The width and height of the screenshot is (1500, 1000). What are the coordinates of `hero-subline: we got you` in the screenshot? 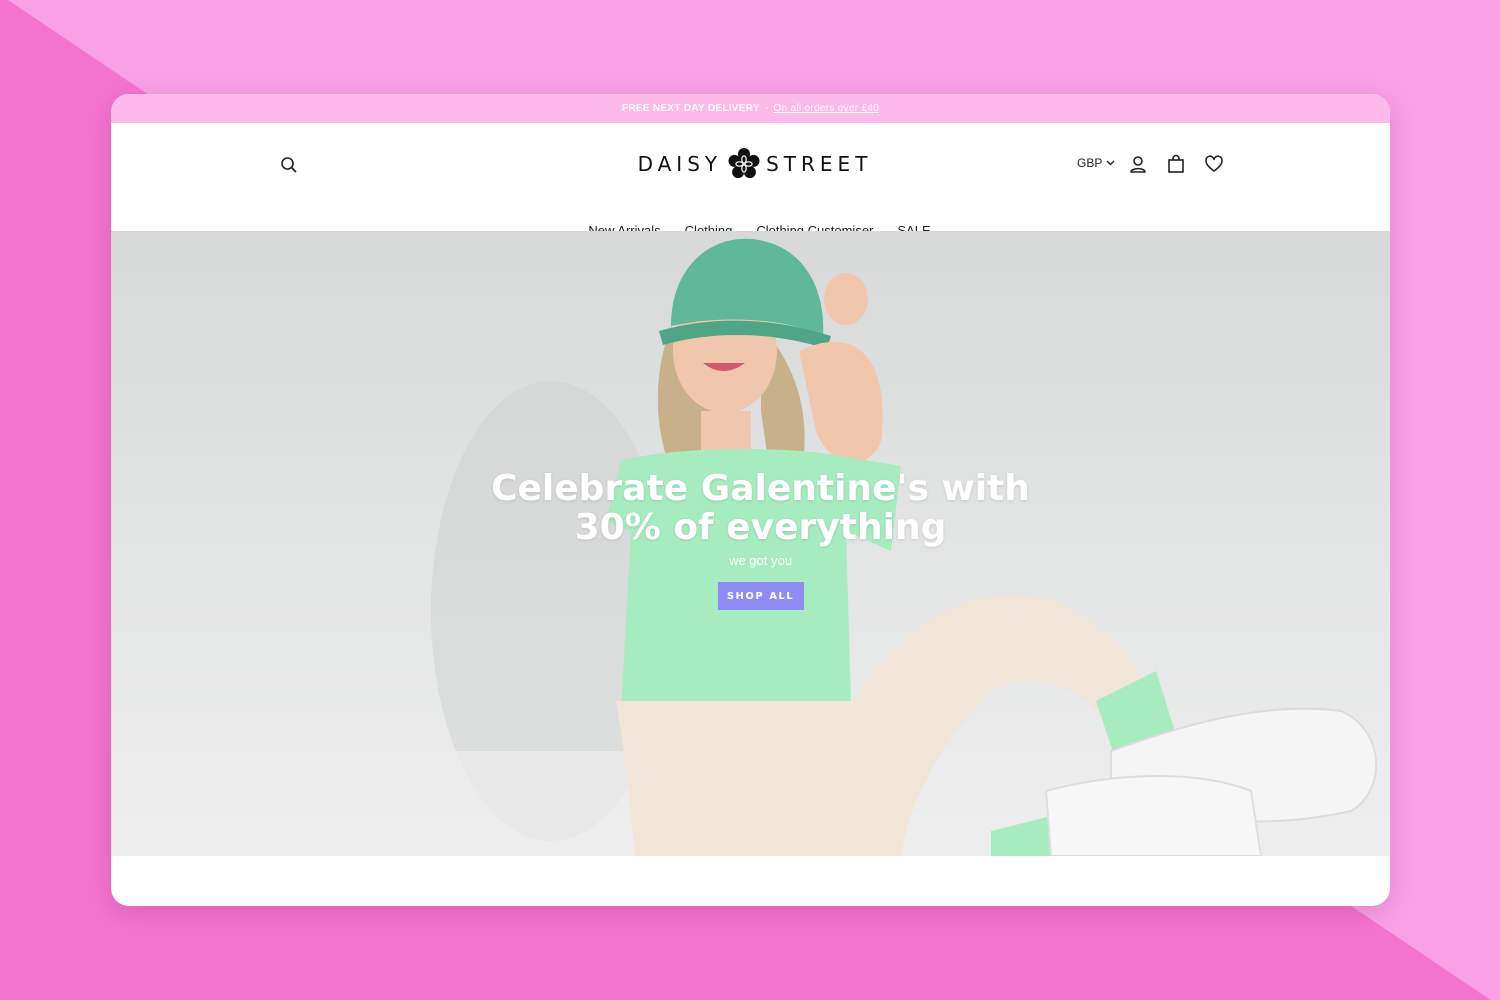 It's located at (760, 560).